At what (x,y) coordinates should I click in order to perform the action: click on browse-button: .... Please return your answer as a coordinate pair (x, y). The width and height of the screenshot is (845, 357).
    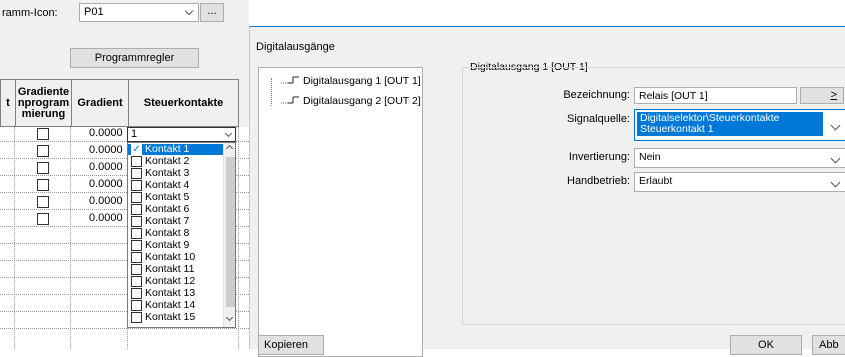
    Looking at the image, I should click on (212, 12).